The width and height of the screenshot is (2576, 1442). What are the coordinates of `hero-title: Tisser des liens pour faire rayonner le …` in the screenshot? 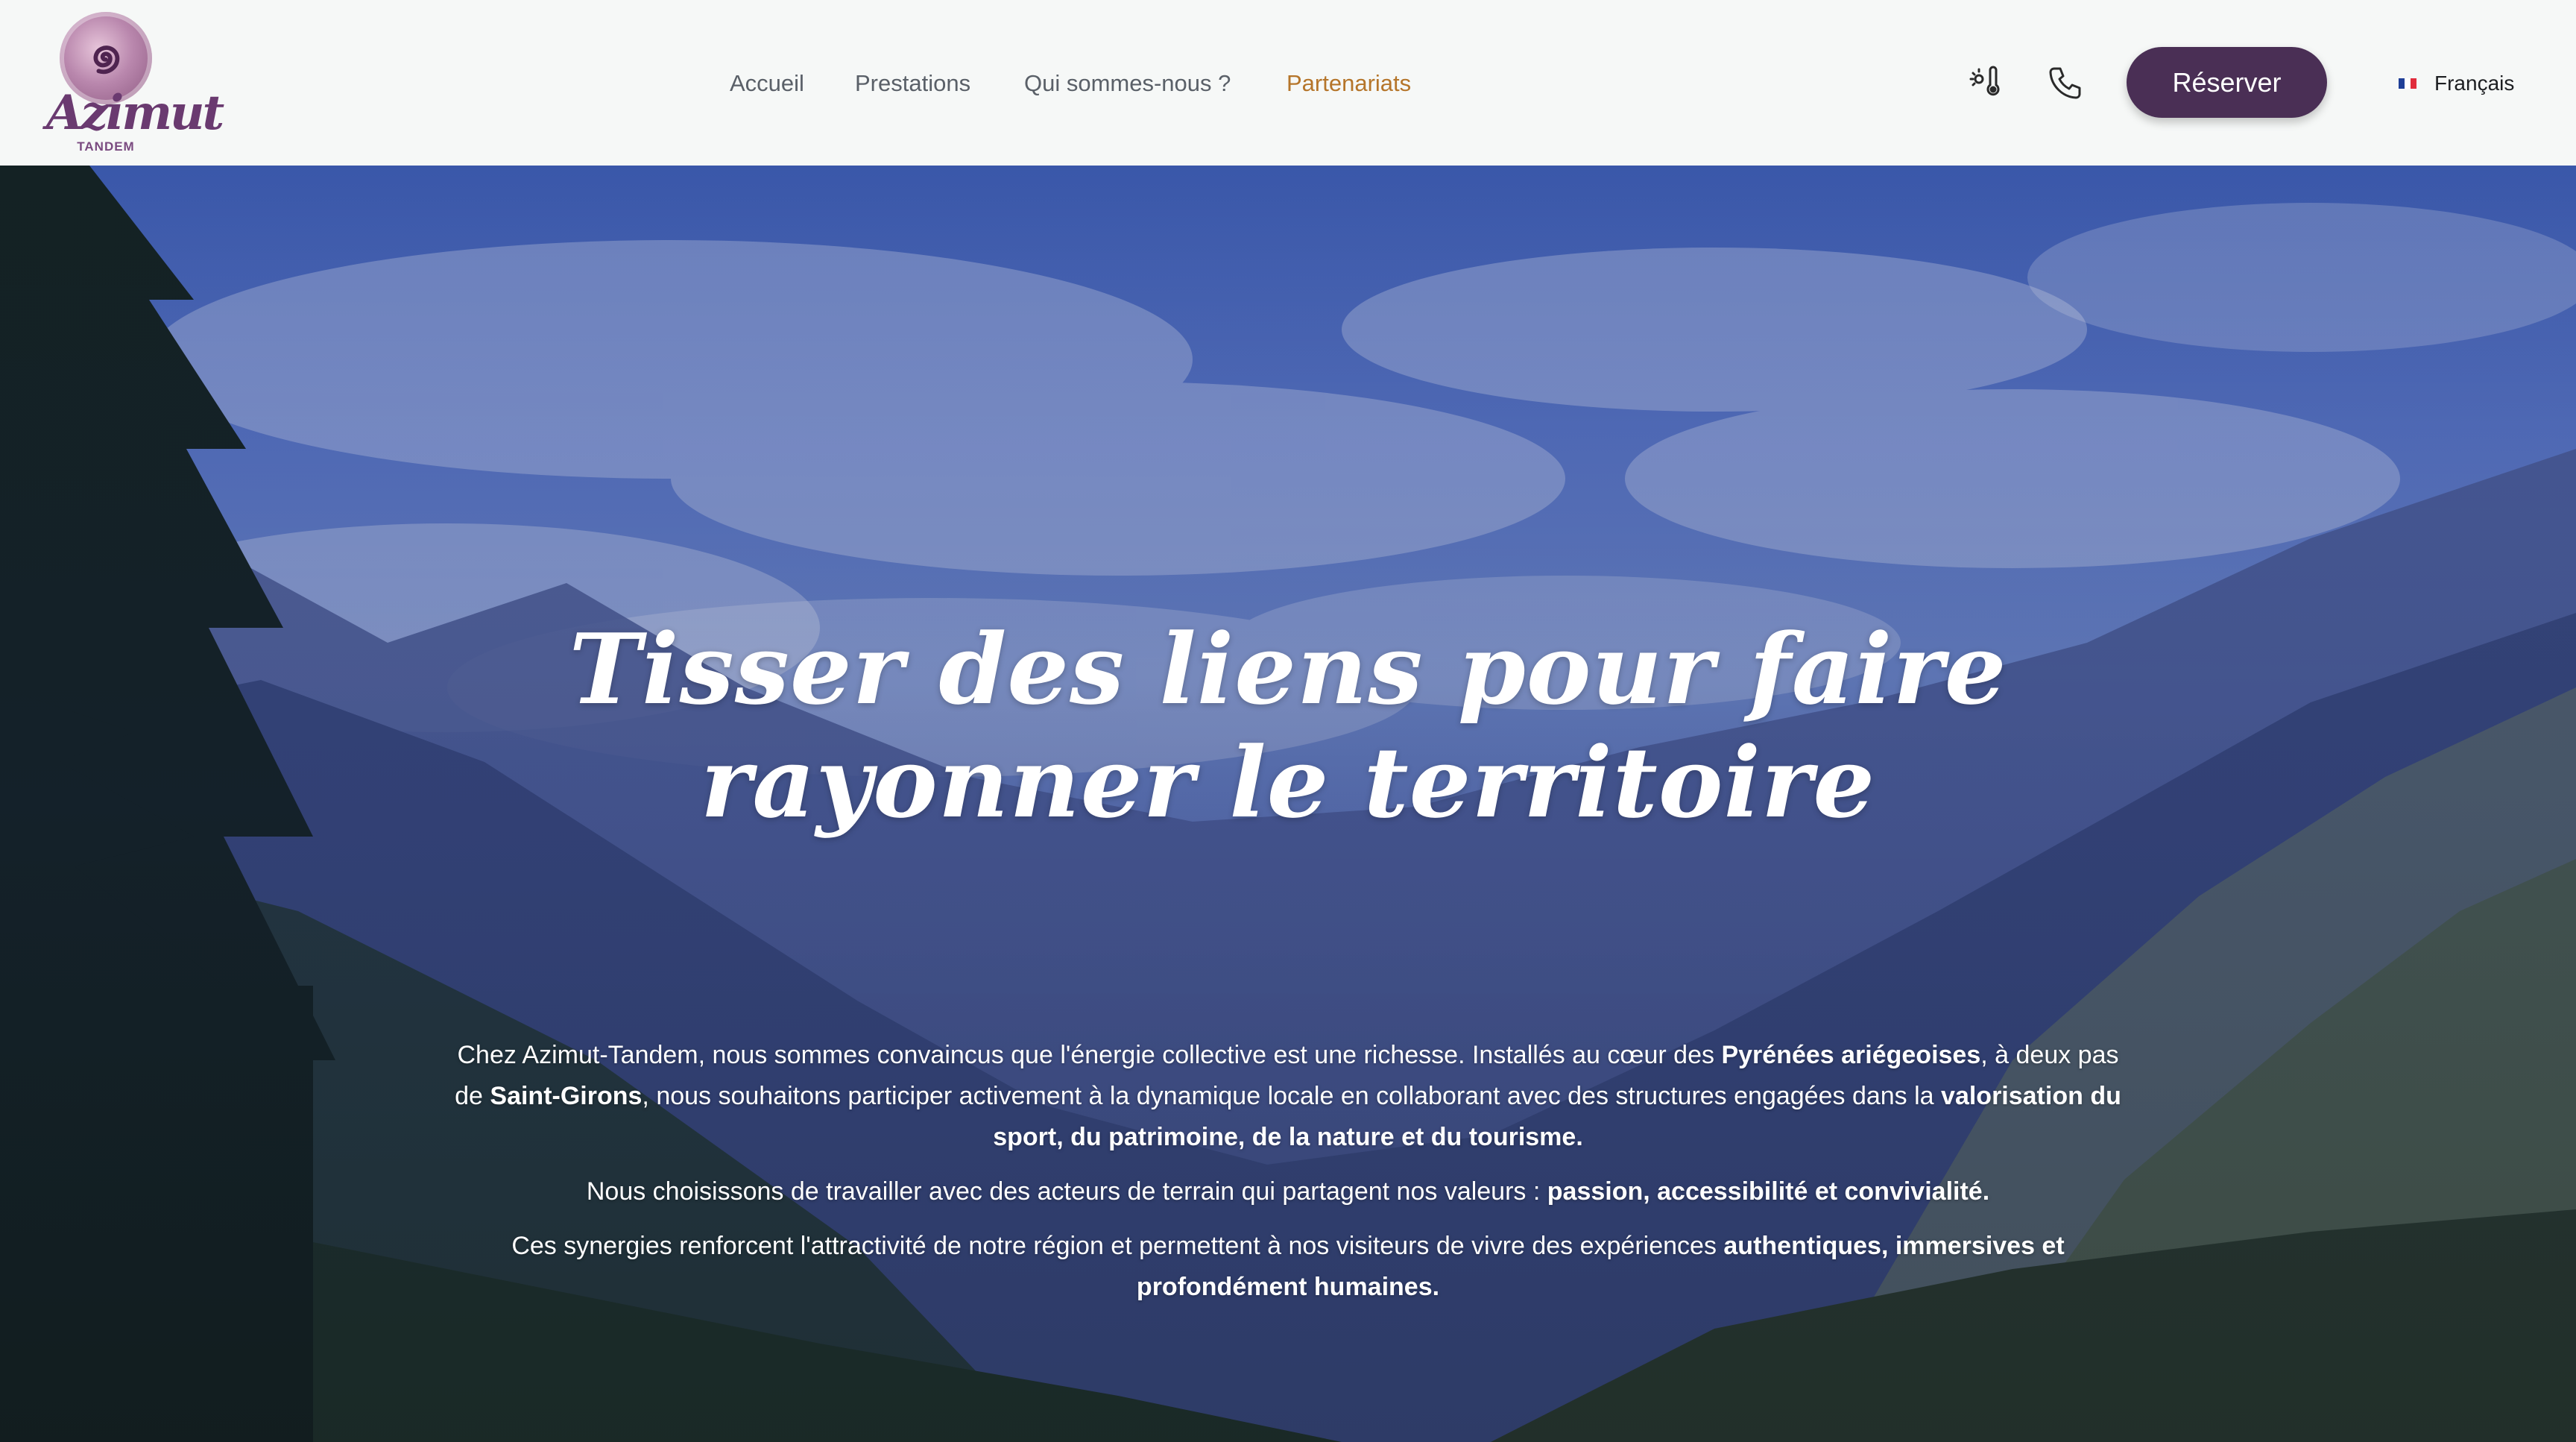 It's located at (1288, 726).